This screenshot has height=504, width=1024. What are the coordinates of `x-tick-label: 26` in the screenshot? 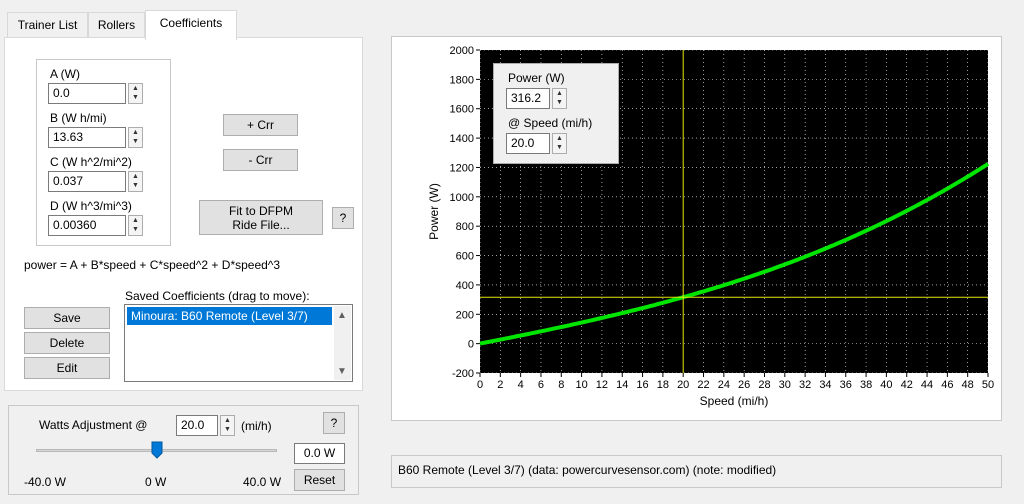 It's located at (744, 385).